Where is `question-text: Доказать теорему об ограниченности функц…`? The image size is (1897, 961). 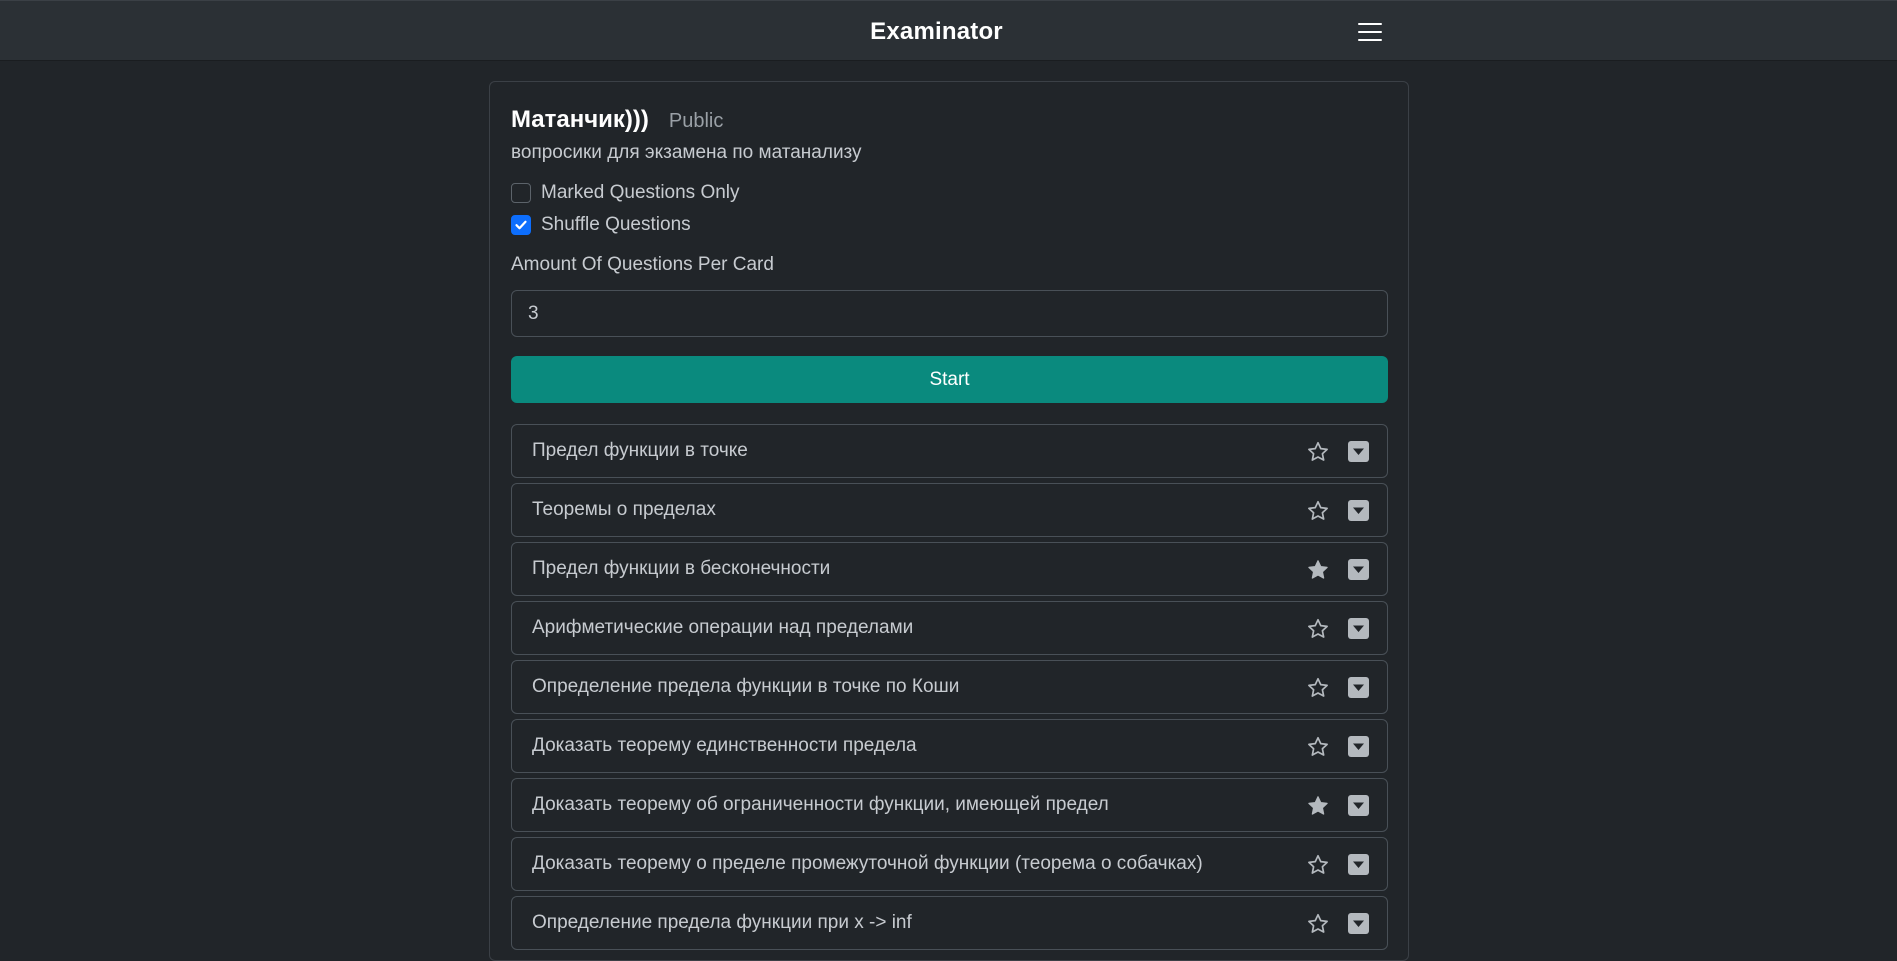
question-text: Доказать теорему об ограниченности функц… is located at coordinates (820, 804).